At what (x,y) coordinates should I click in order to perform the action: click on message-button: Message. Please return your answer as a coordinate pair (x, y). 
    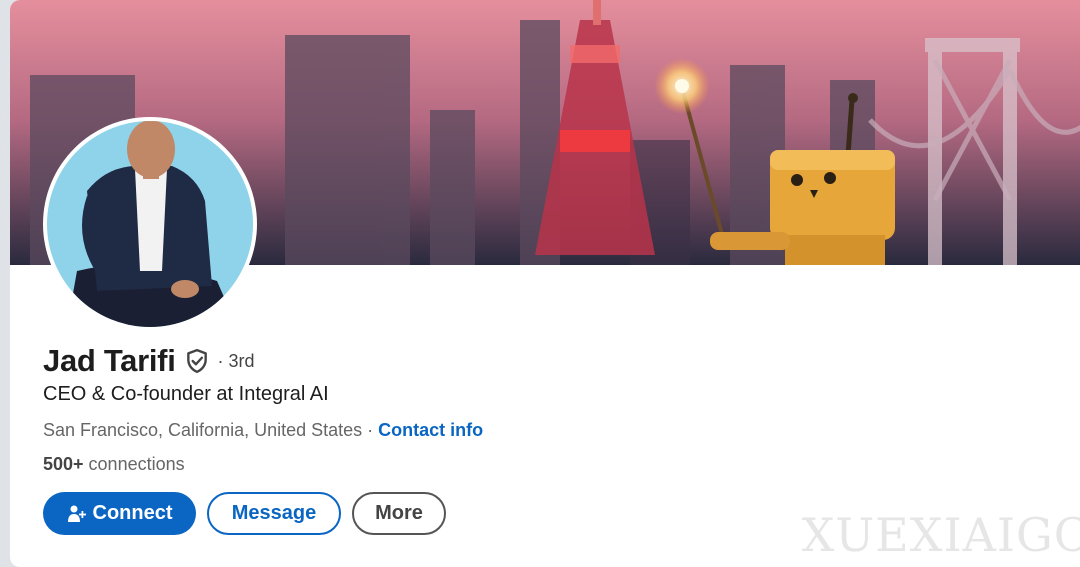
    Looking at the image, I should click on (274, 513).